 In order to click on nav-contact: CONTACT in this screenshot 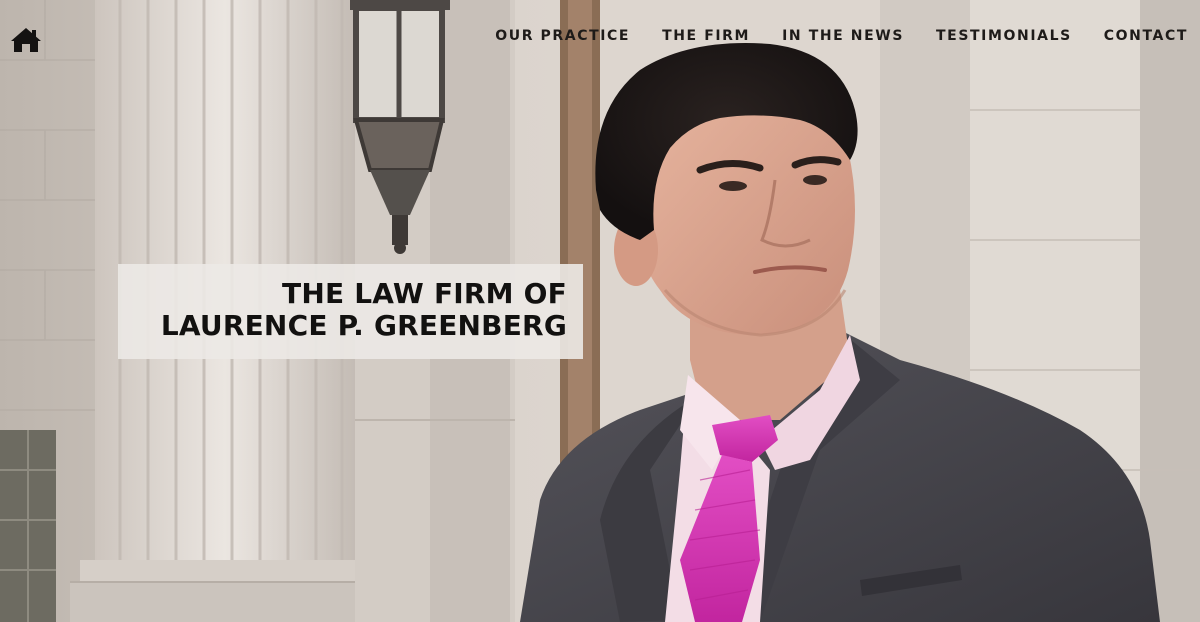, I will do `click(1146, 36)`.